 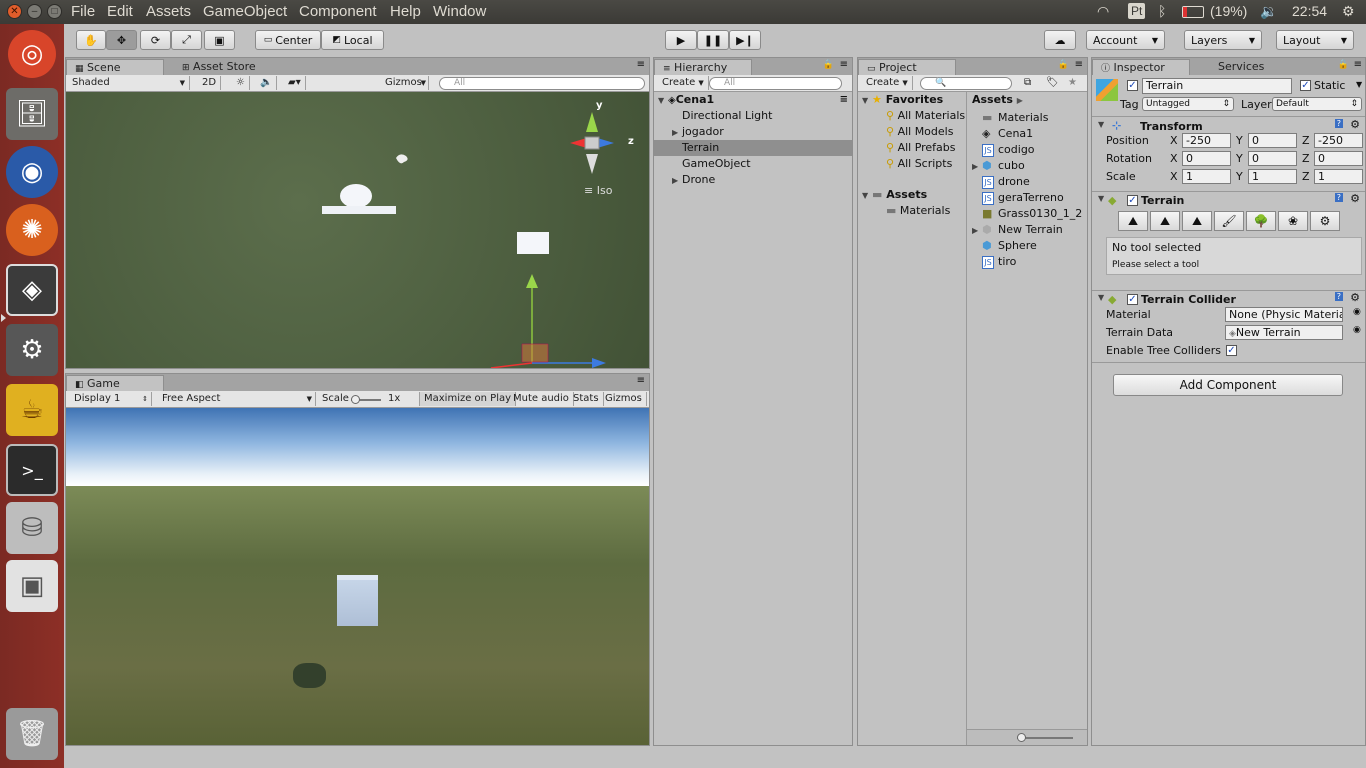 I want to click on favorite-star-icon: ★, so click(x=1072, y=83).